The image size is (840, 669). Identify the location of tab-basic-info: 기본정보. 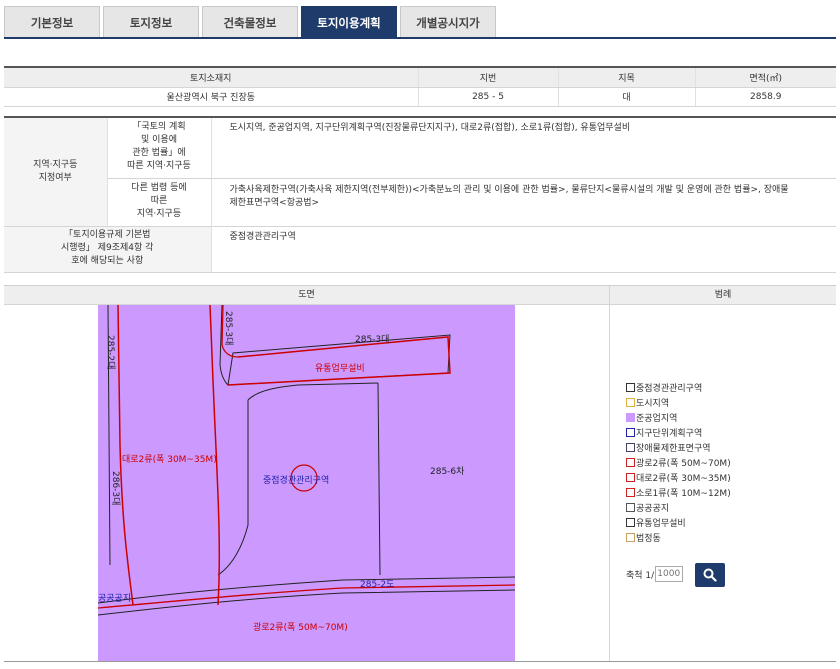
(52, 22).